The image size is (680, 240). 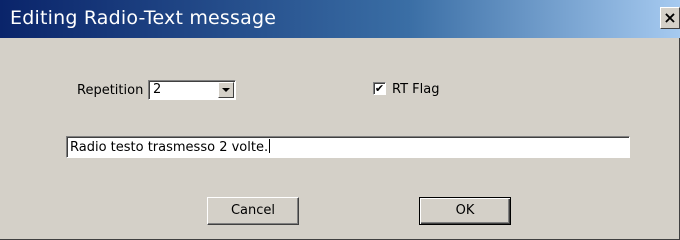 I want to click on repetition-value: 2, so click(x=157, y=89).